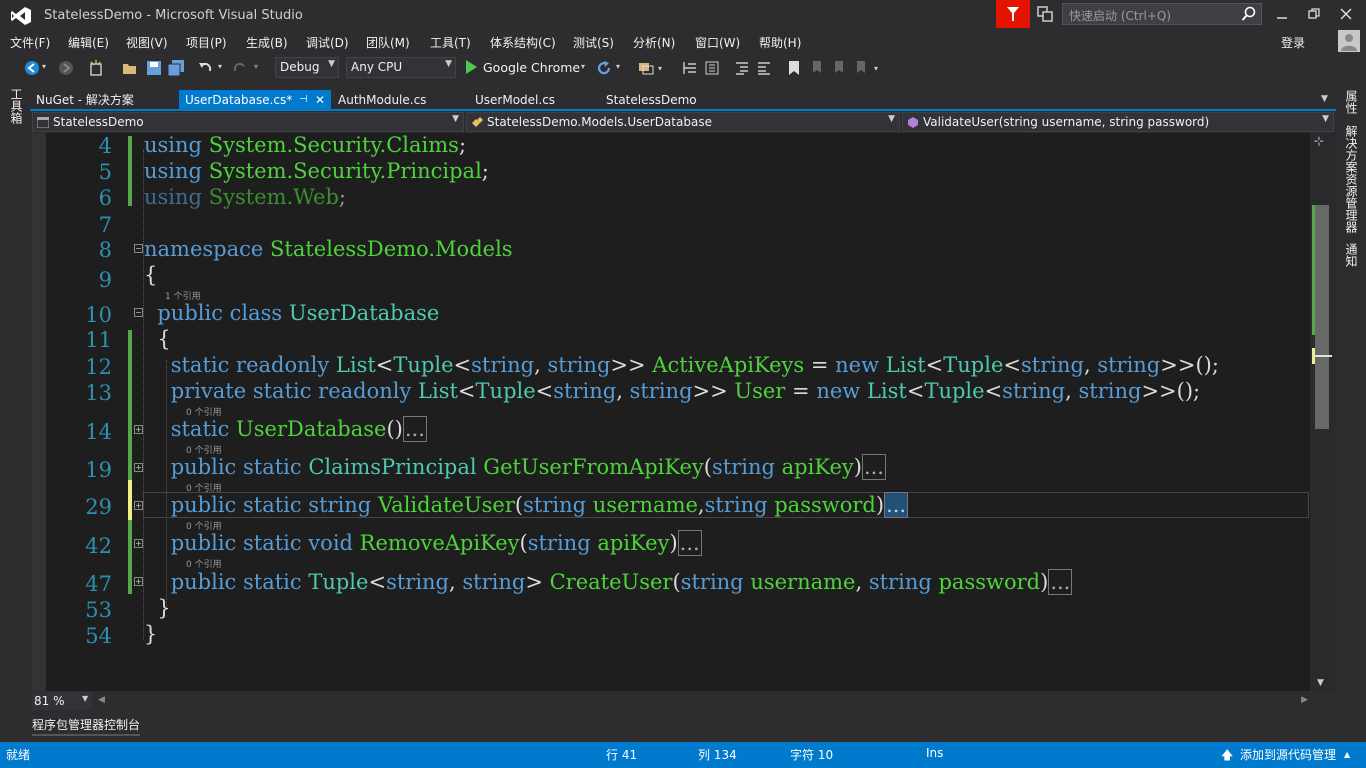 The width and height of the screenshot is (1366, 768). What do you see at coordinates (291, 313) in the screenshot?
I see `code-line: public class UserDatabase` at bounding box center [291, 313].